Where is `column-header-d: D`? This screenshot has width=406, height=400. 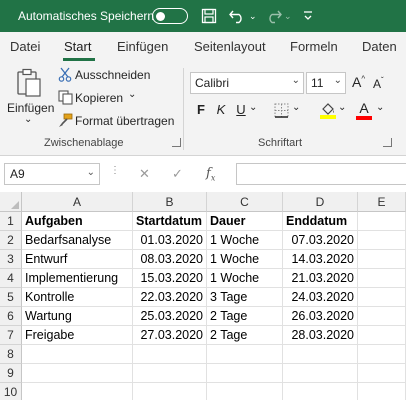
column-header-d: D is located at coordinates (320, 202).